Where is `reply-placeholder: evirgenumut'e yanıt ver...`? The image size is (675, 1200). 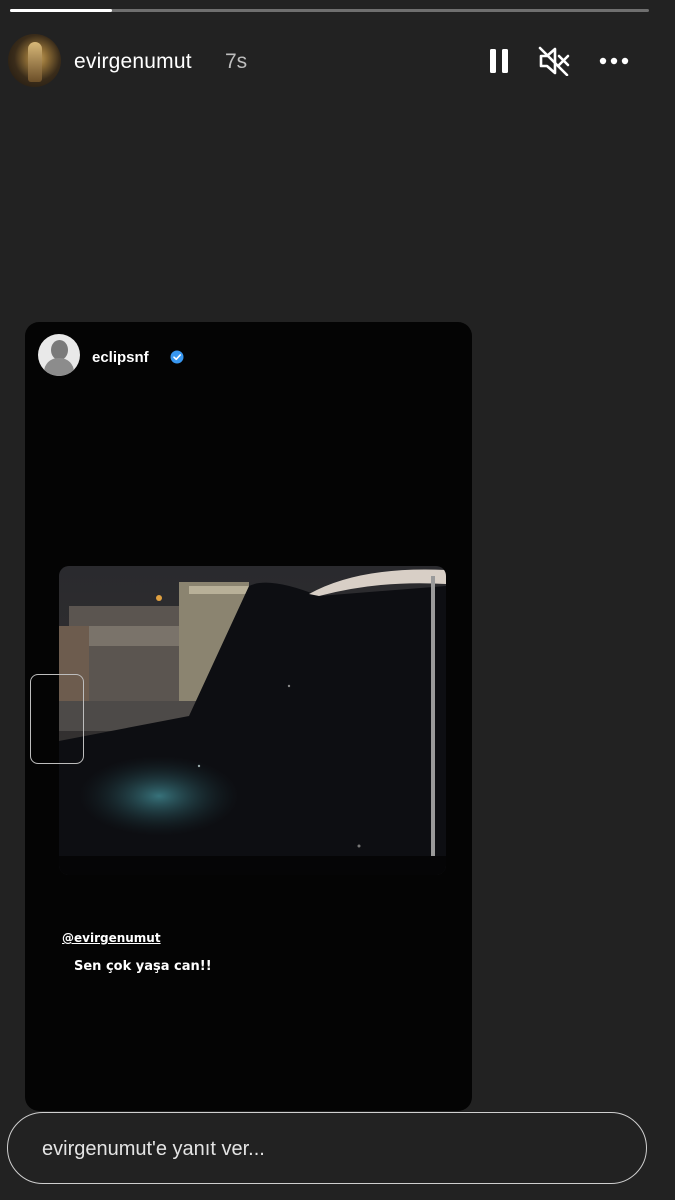 reply-placeholder: evirgenumut'e yanıt ver... is located at coordinates (153, 1149).